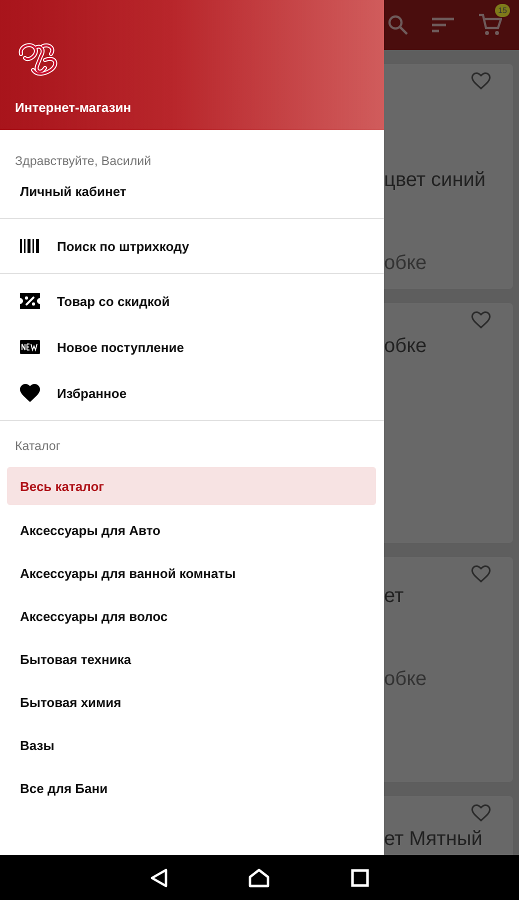 The height and width of the screenshot is (900, 519). What do you see at coordinates (259, 878) in the screenshot?
I see `home-icon` at bounding box center [259, 878].